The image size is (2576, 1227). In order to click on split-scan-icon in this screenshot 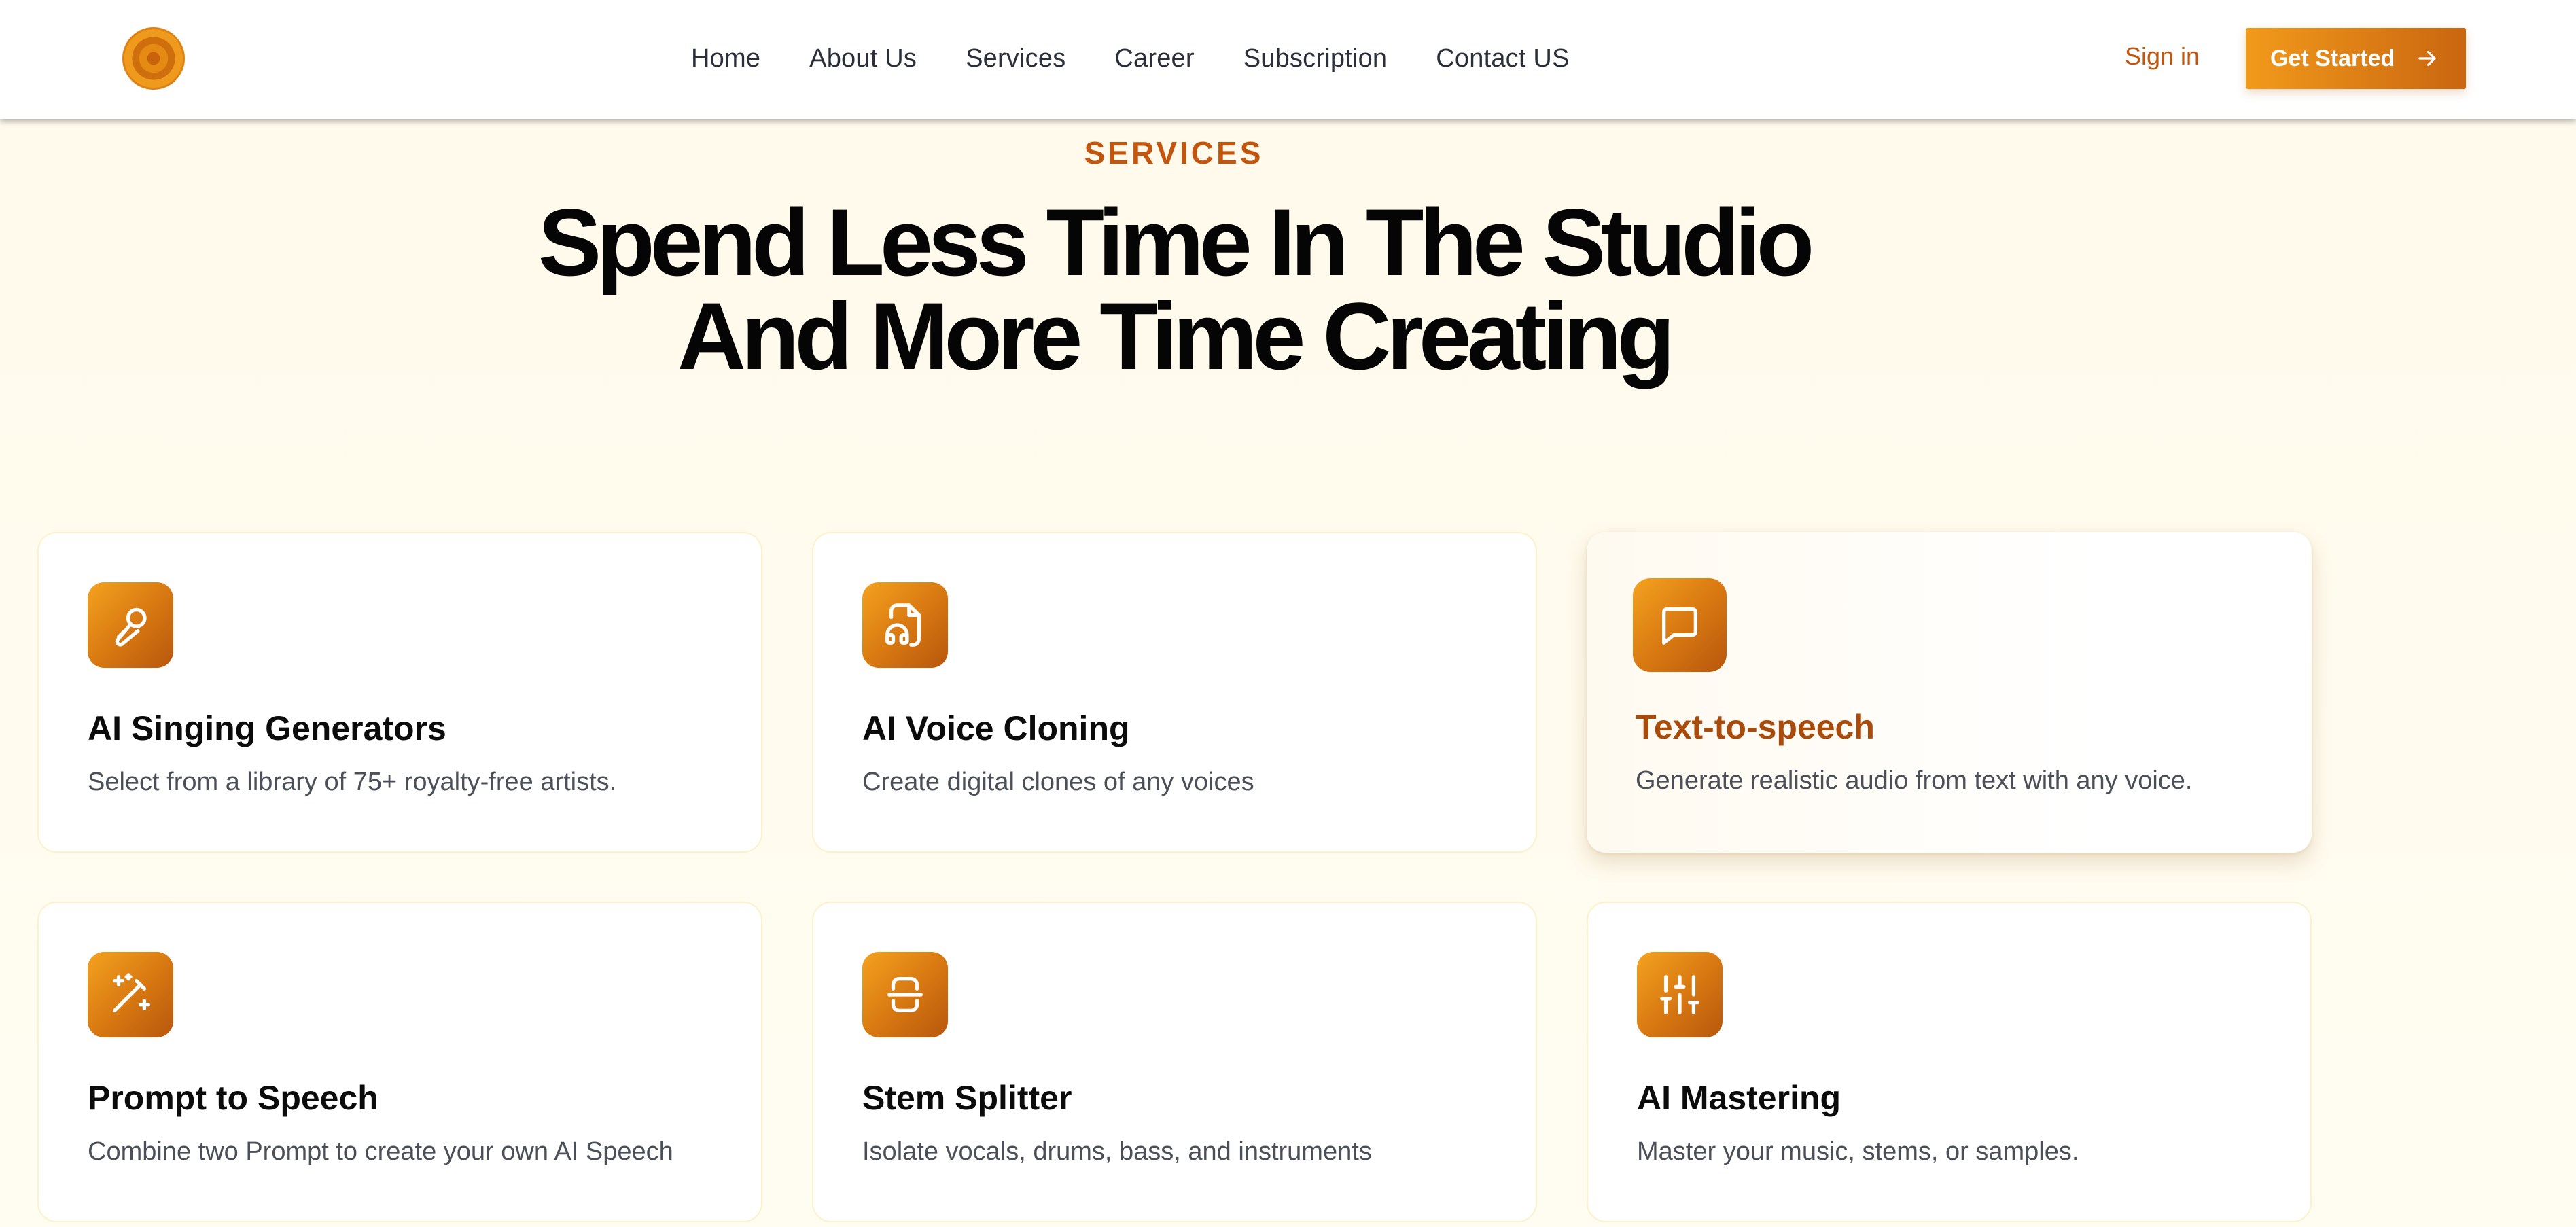, I will do `click(905, 994)`.